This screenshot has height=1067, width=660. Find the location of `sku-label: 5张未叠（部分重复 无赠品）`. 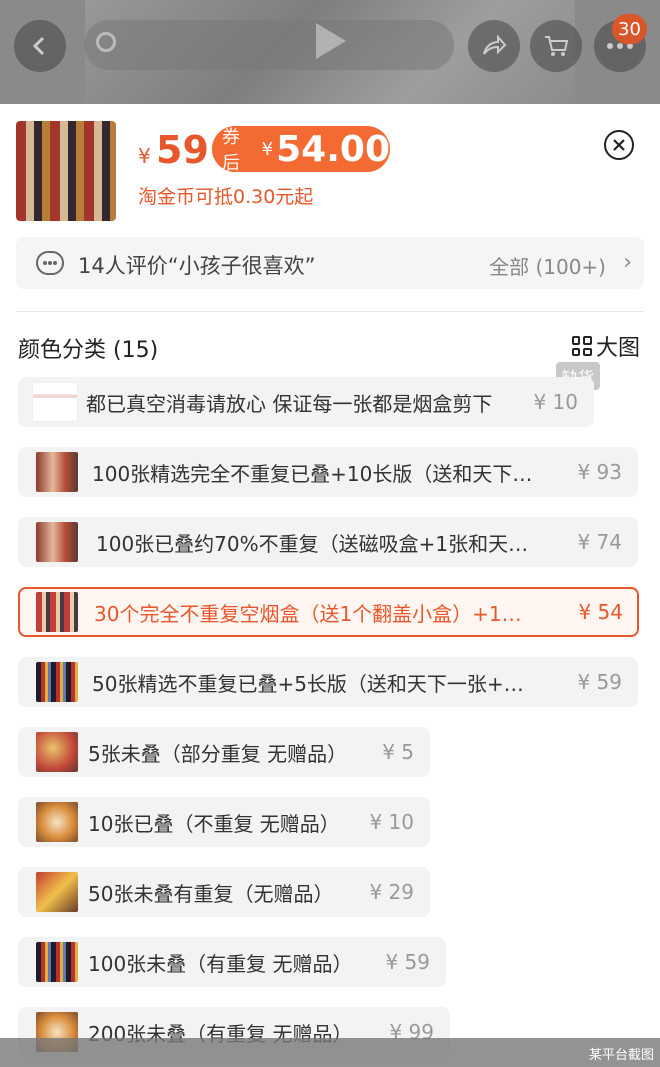

sku-label: 5张未叠（部分重复 无赠品） is located at coordinates (218, 753).